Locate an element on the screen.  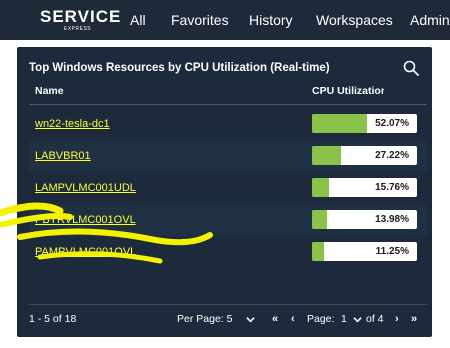
page-number-select: 1 is located at coordinates (344, 319).